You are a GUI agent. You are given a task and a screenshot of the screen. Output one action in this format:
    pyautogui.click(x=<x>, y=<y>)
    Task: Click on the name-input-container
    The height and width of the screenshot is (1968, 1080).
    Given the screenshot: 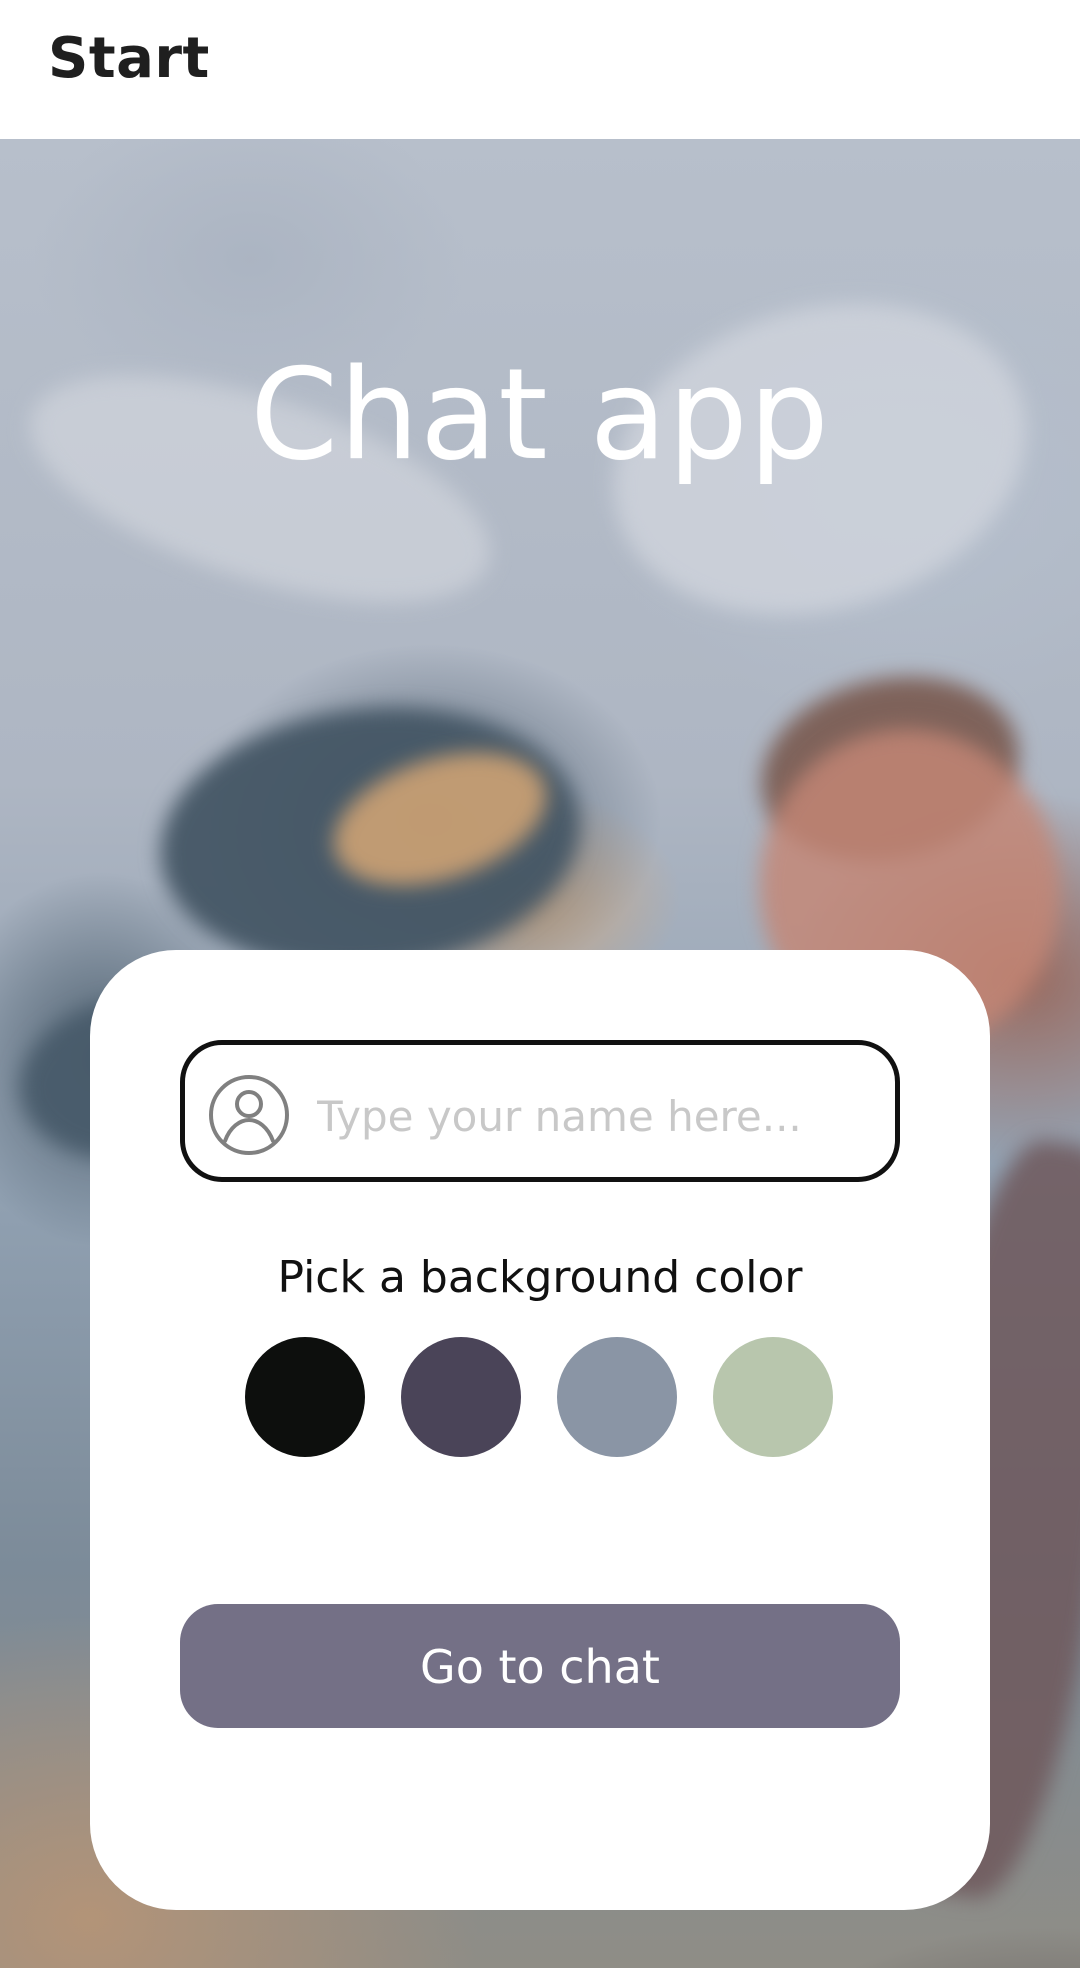 What is the action you would take?
    pyautogui.click(x=540, y=1111)
    